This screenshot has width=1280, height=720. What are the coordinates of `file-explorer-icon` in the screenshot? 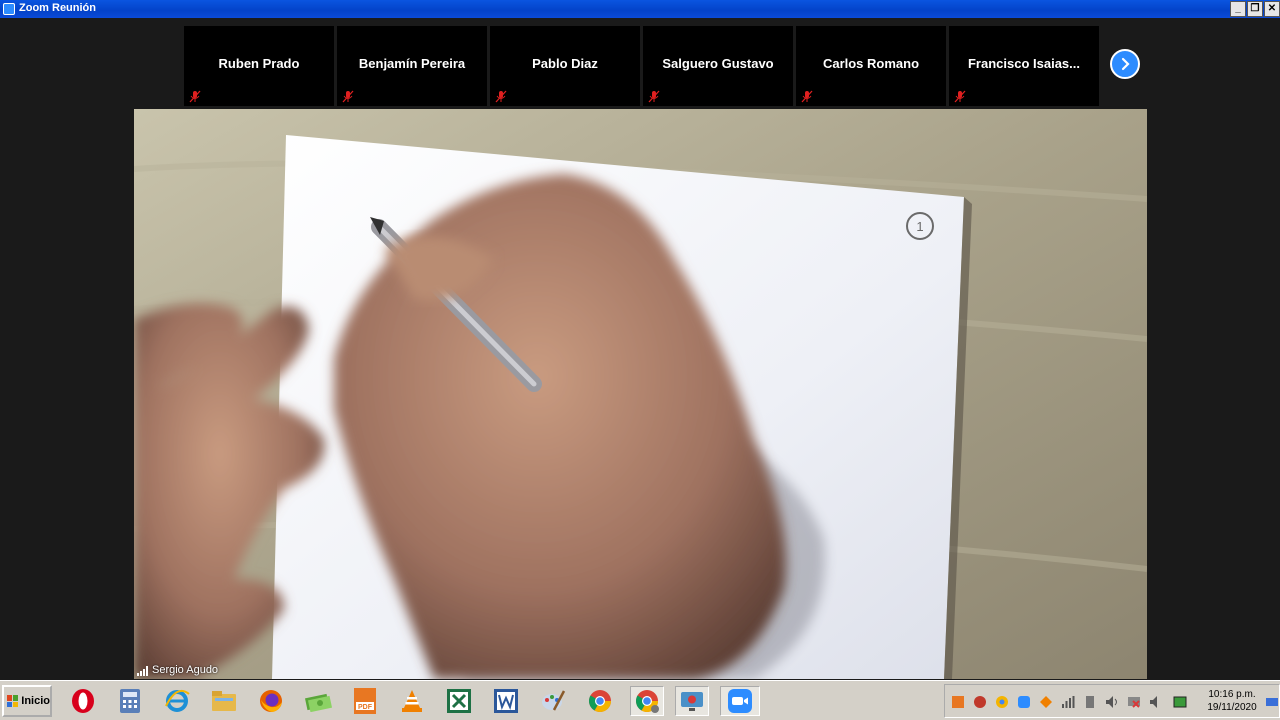 It's located at (224, 701).